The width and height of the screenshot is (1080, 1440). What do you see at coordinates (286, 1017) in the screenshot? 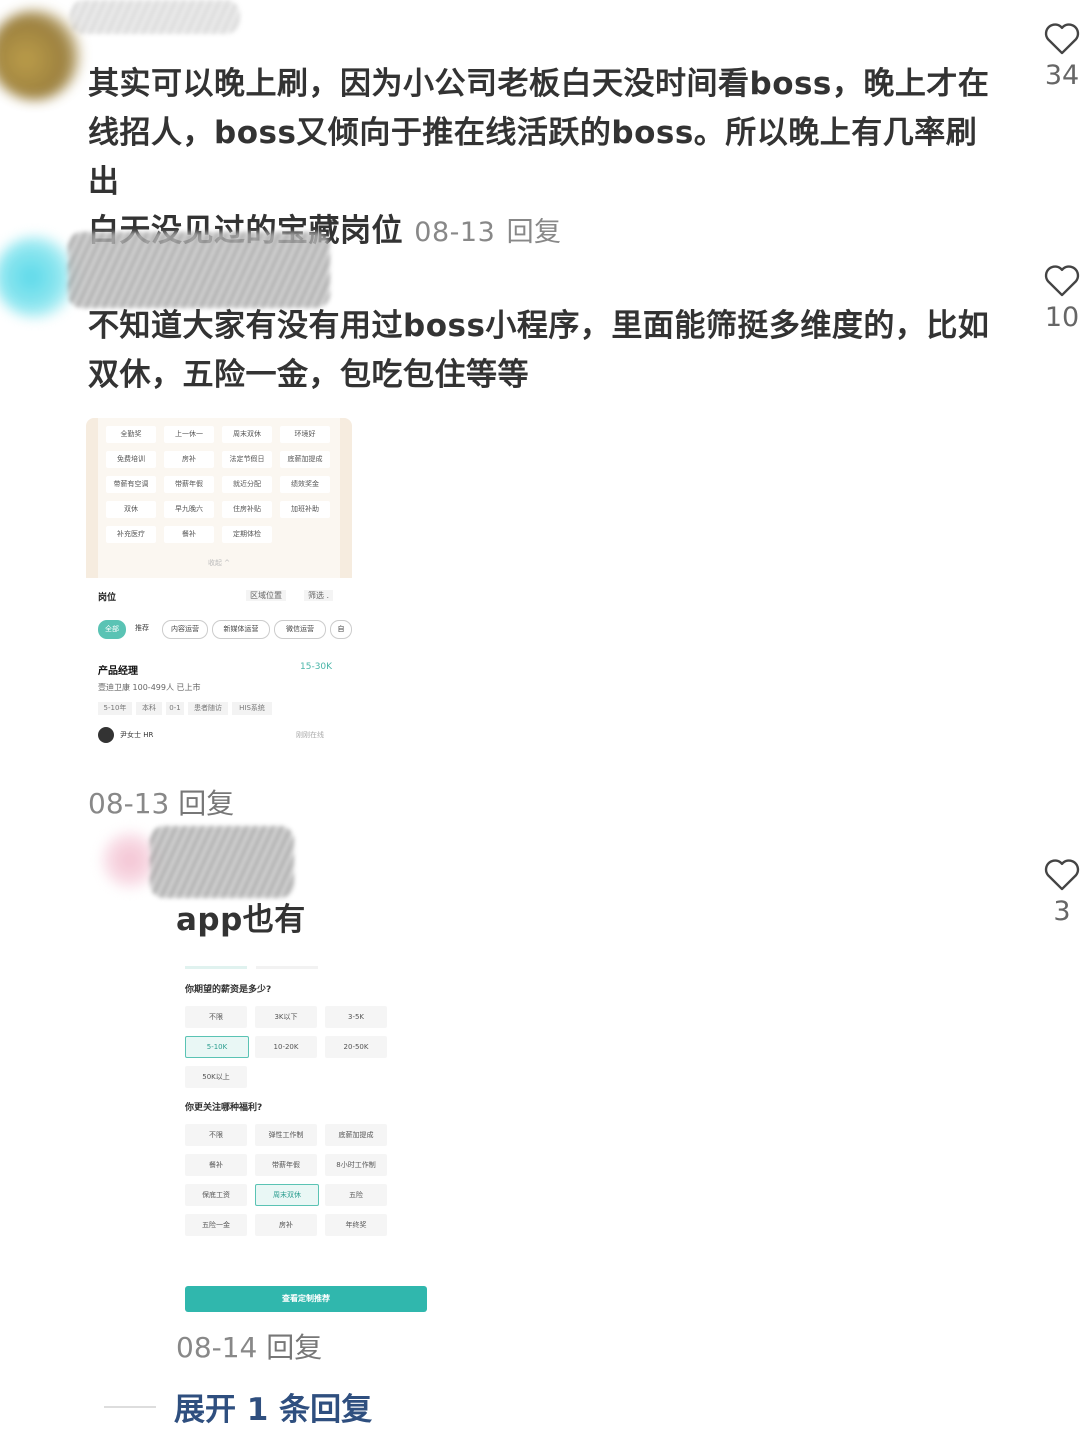
I see `salary-option: 3K以下` at bounding box center [286, 1017].